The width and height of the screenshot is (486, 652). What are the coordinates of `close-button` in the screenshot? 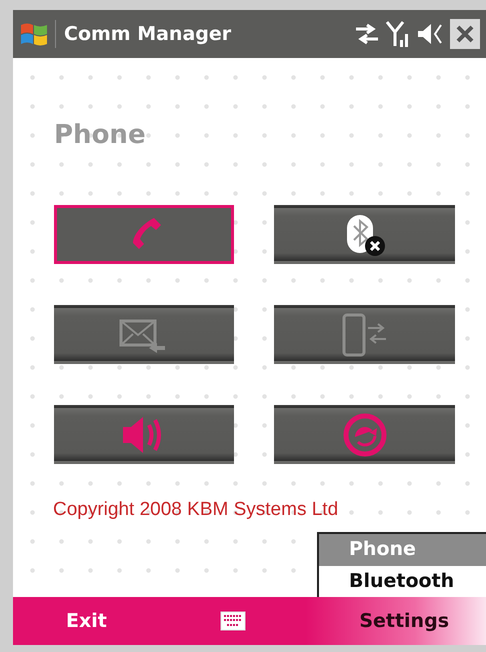 It's located at (465, 34).